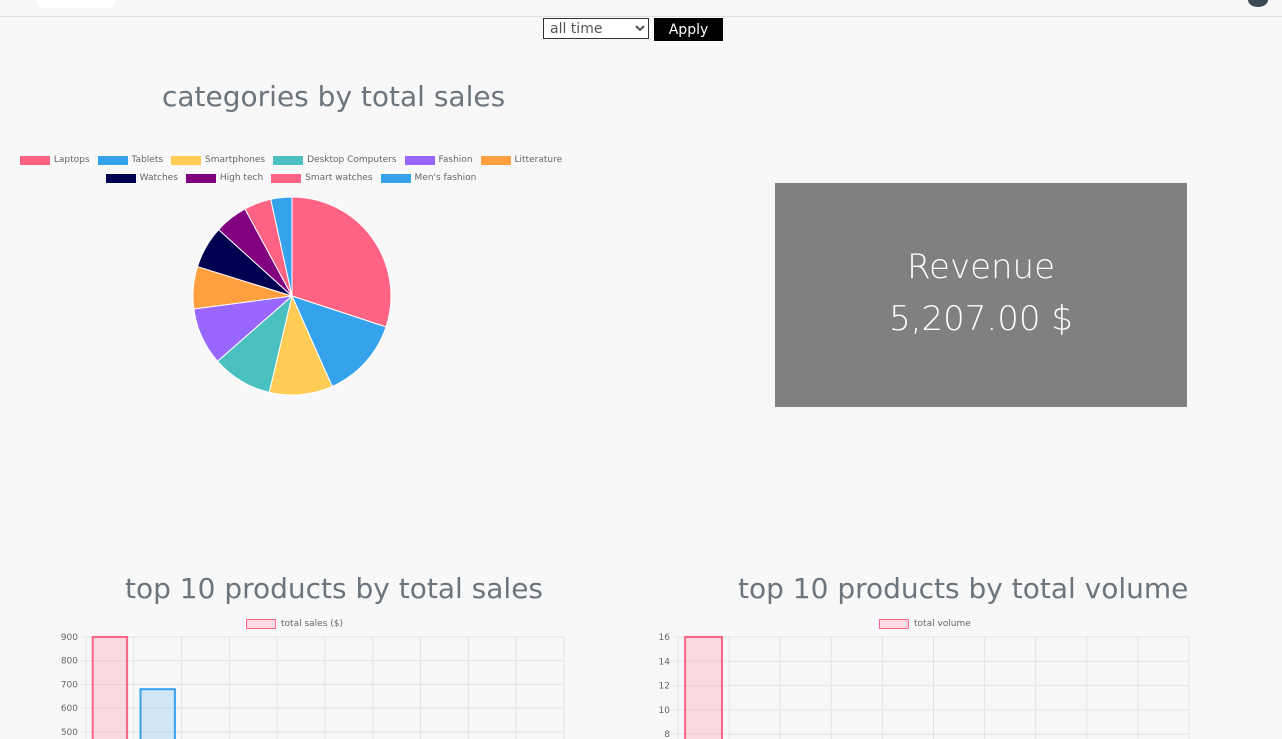 The width and height of the screenshot is (1282, 739). Describe the element at coordinates (313, 686) in the screenshot. I see `sales-bar-chart: 500 600 700 800 900` at that location.